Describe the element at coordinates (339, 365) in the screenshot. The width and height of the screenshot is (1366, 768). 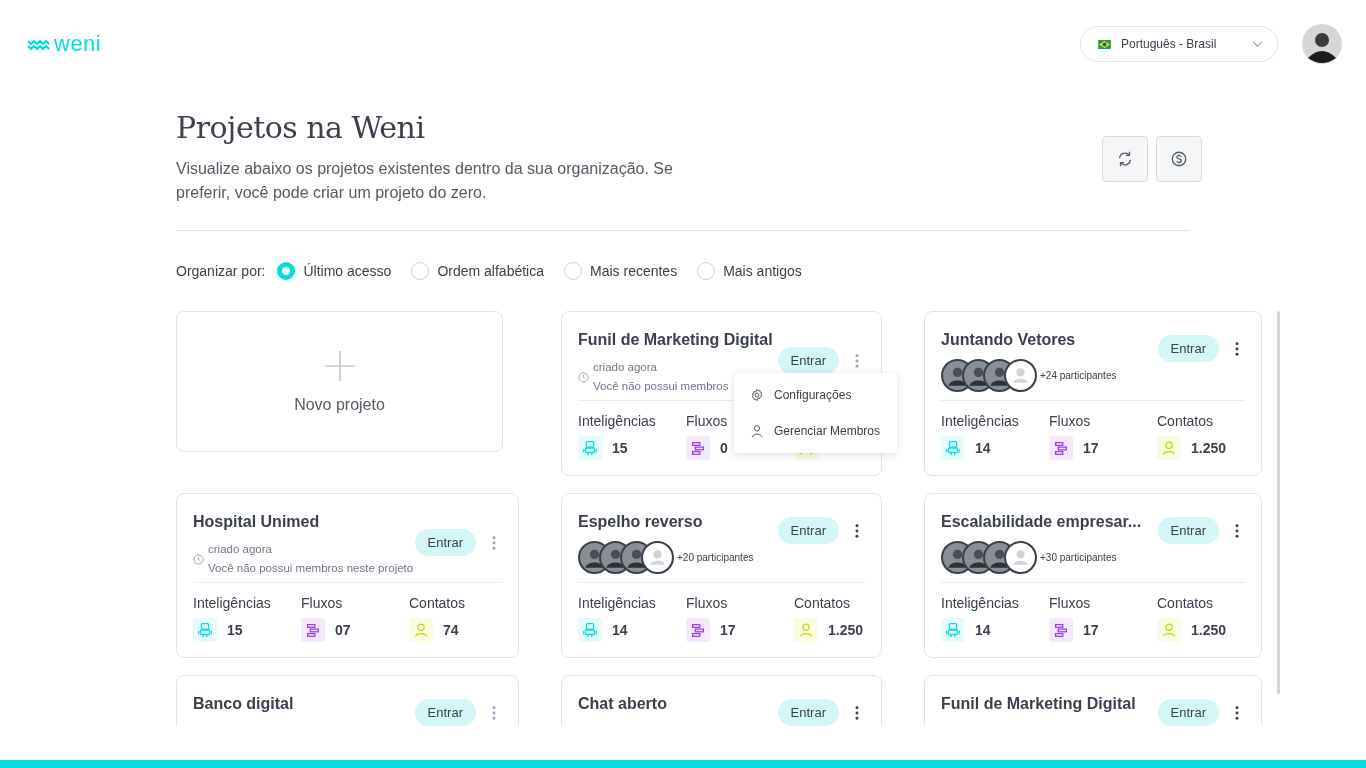
I see `plus-icon` at that location.